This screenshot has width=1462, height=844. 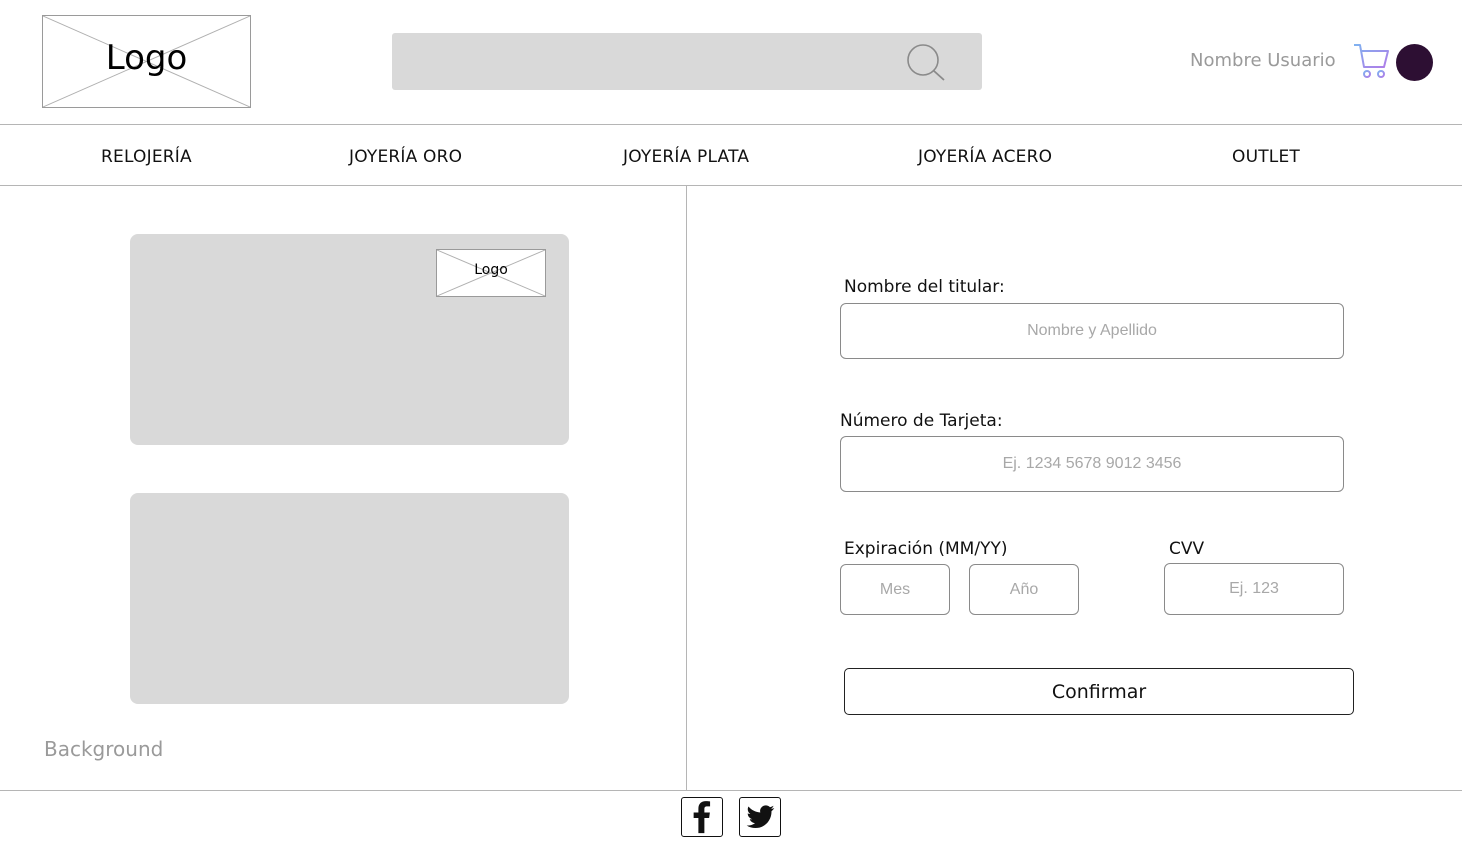 I want to click on panel-divider, so click(x=686, y=488).